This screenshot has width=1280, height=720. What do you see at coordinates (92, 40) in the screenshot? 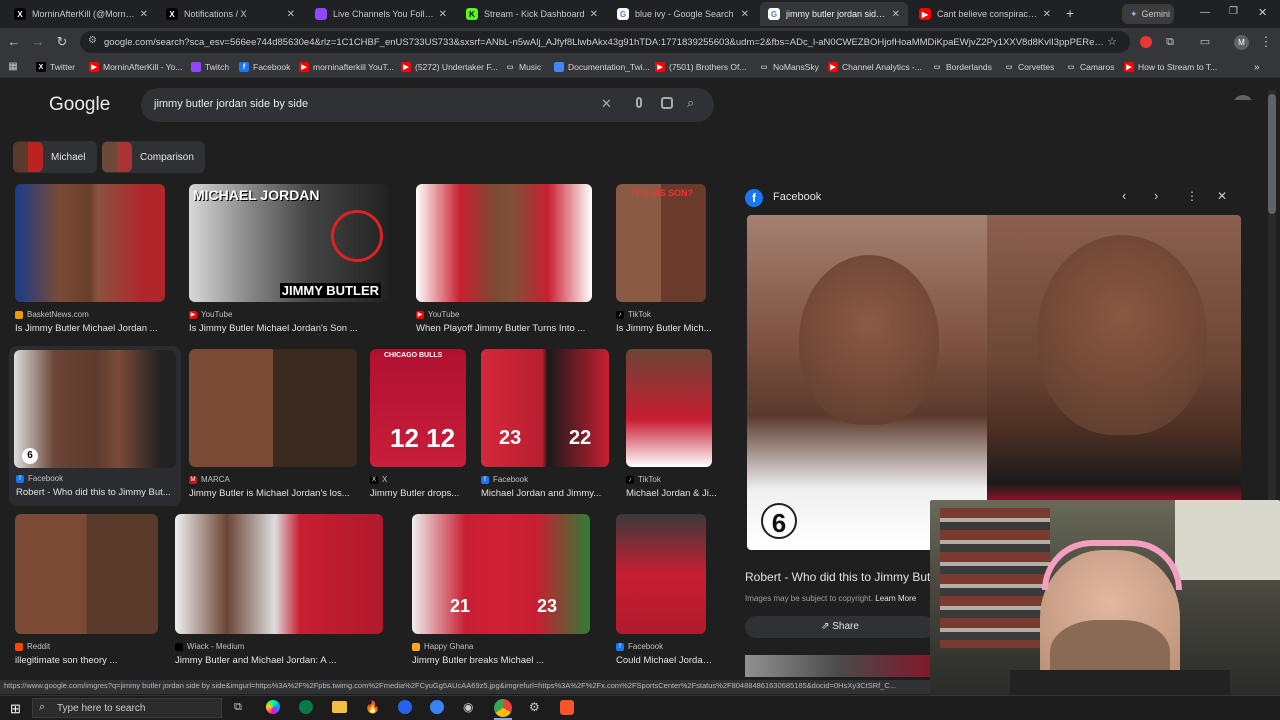
I see `site-info-icon: ⚙` at bounding box center [92, 40].